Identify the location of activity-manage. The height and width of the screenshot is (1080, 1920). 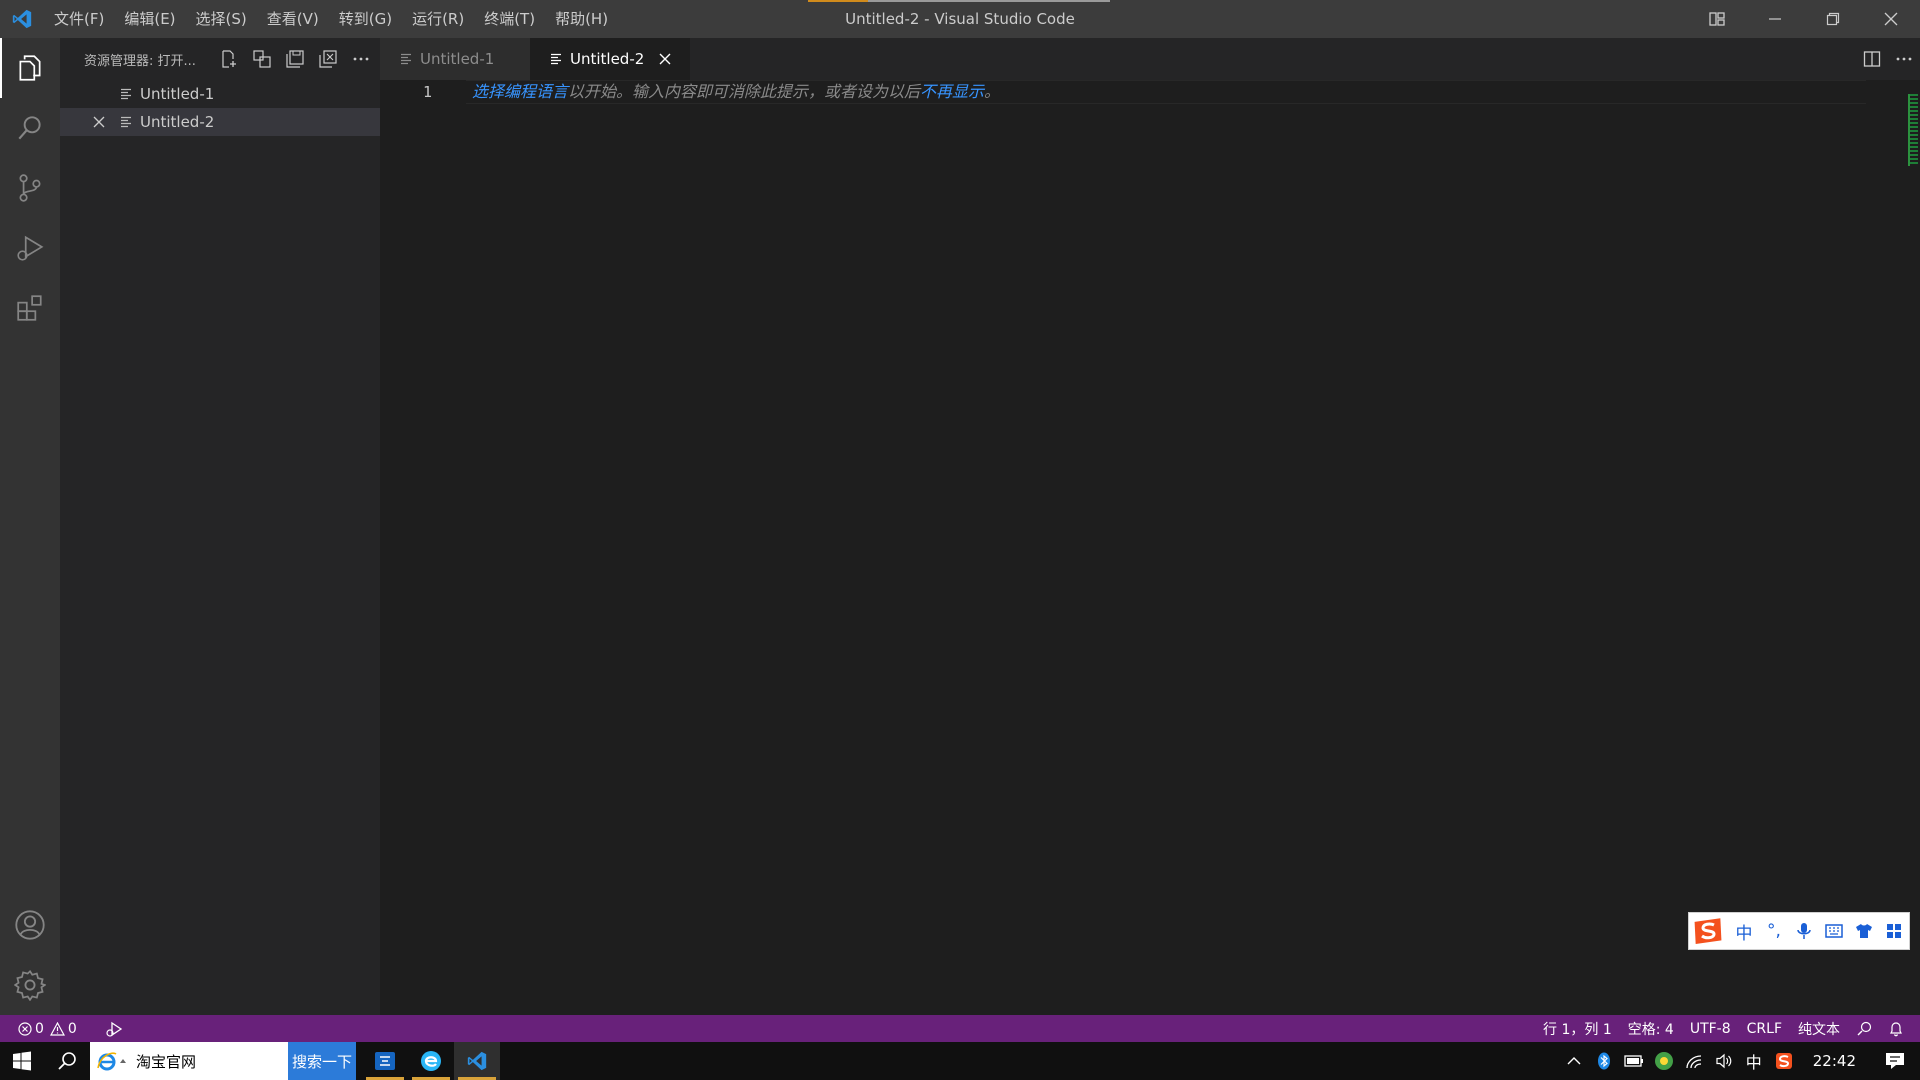
(30, 985).